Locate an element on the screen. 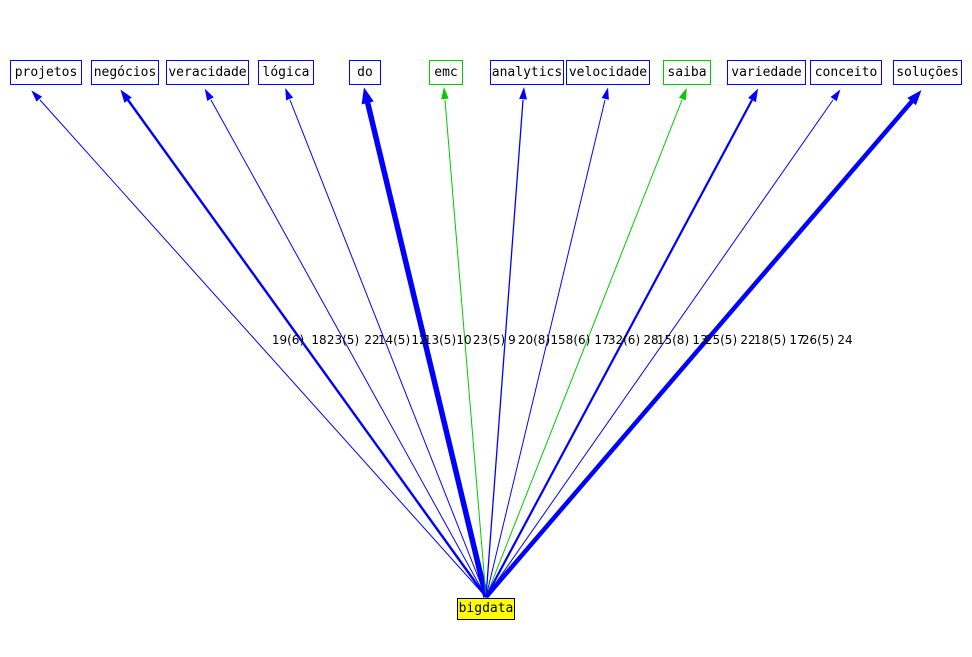  edge-weight-label: 13(5) is located at coordinates (440, 340).